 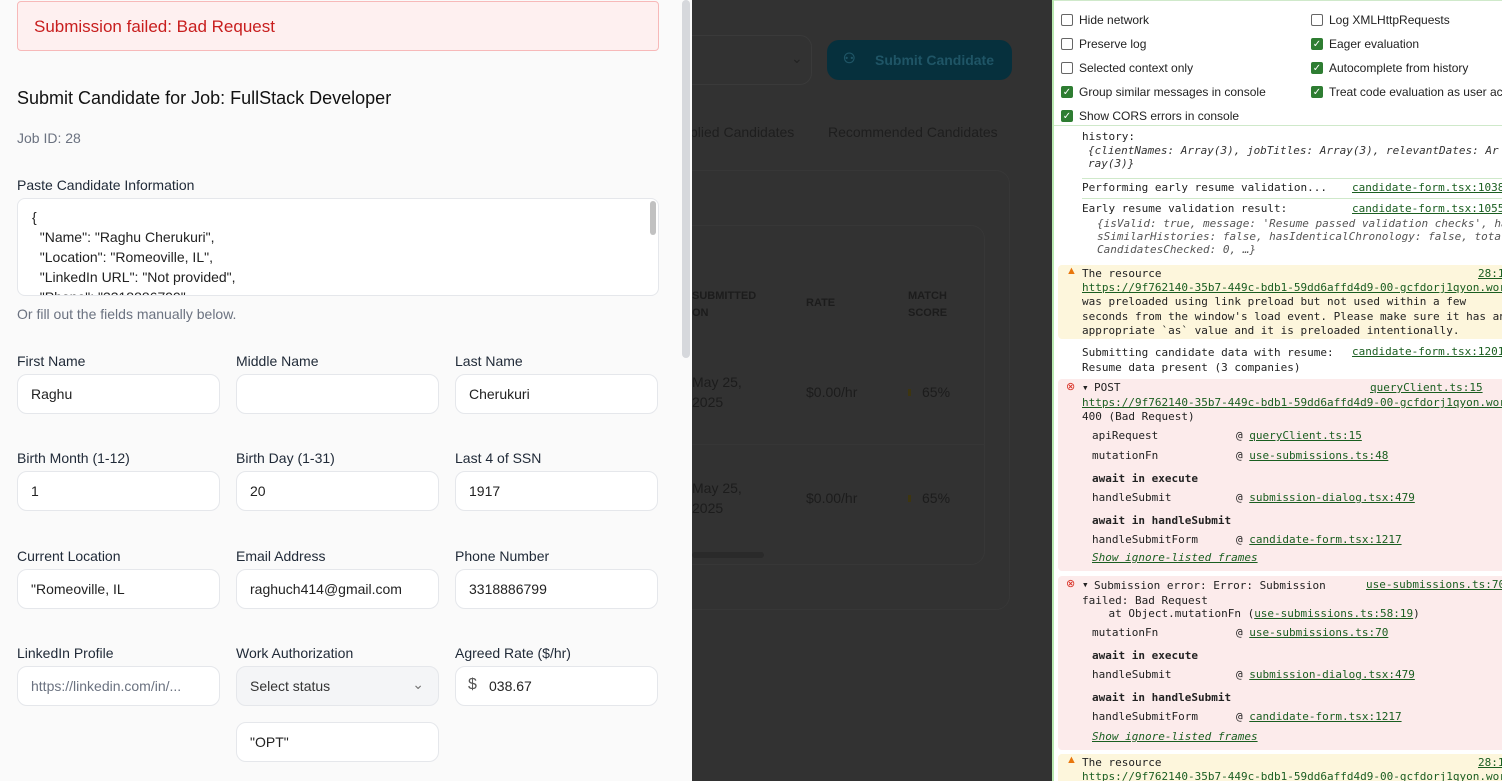 I want to click on warning-icon: ▲, so click(x=1071, y=271).